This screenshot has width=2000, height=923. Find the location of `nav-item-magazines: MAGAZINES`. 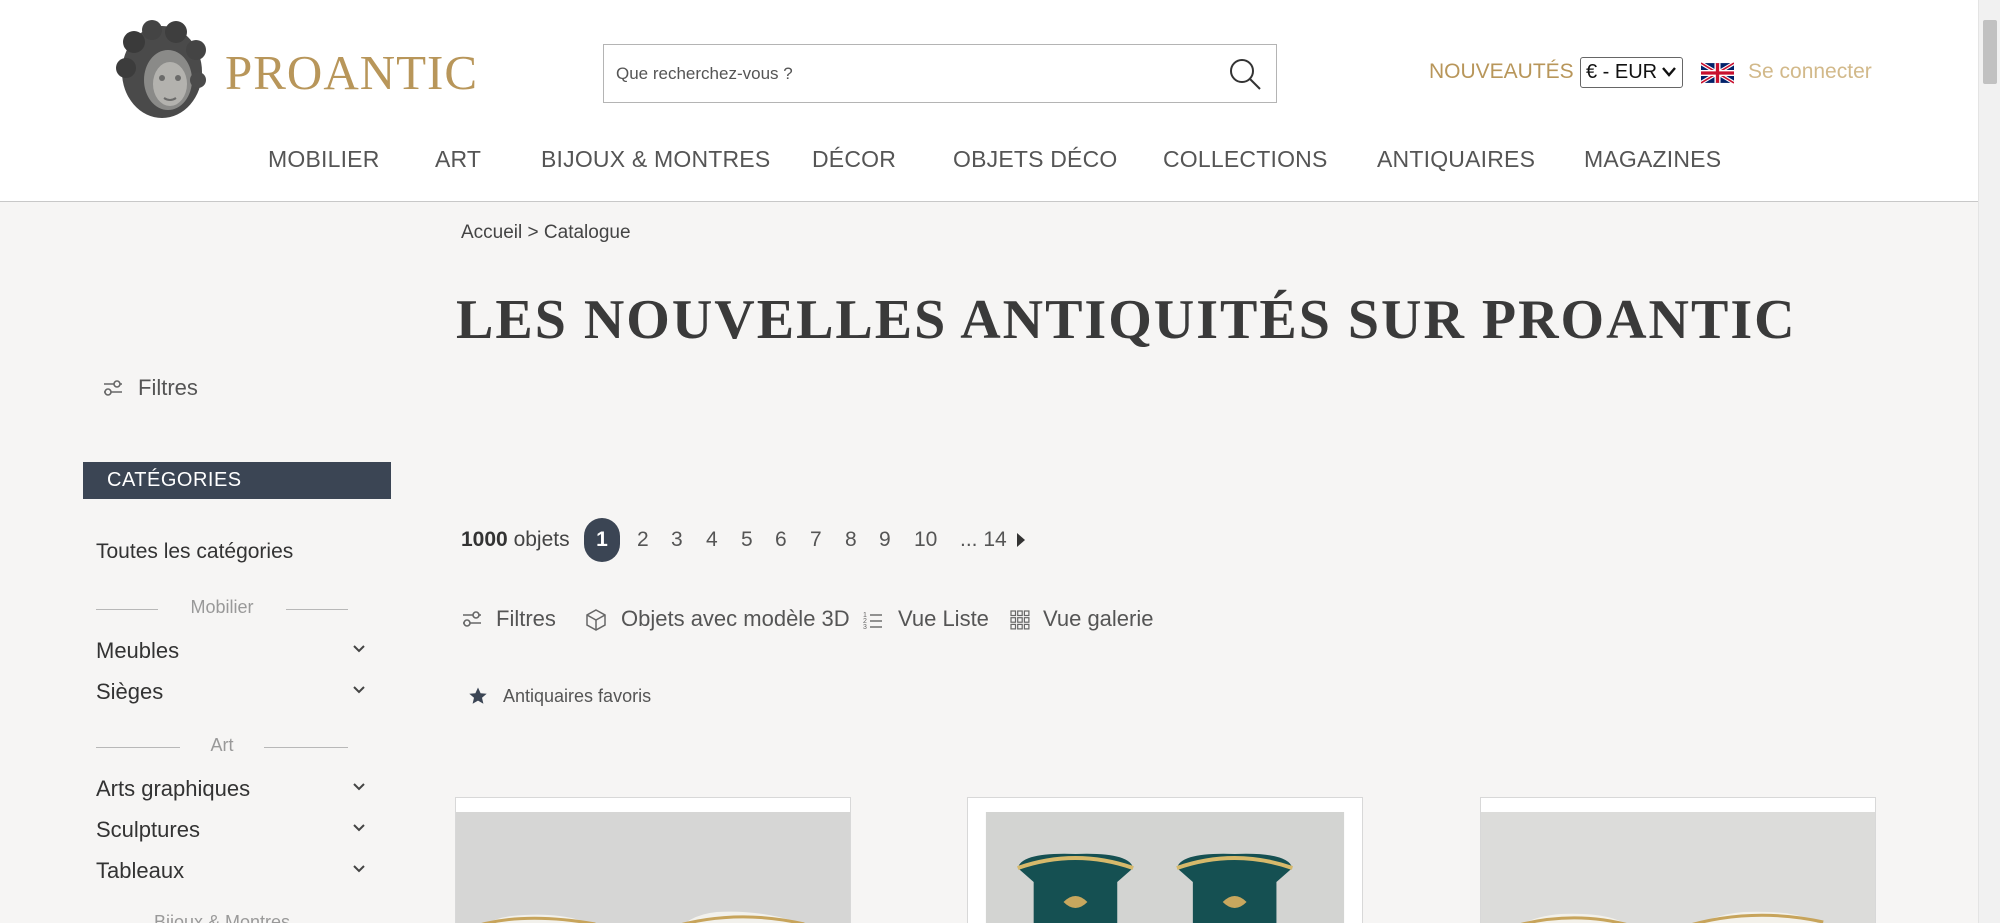

nav-item-magazines: MAGAZINES is located at coordinates (1652, 159).